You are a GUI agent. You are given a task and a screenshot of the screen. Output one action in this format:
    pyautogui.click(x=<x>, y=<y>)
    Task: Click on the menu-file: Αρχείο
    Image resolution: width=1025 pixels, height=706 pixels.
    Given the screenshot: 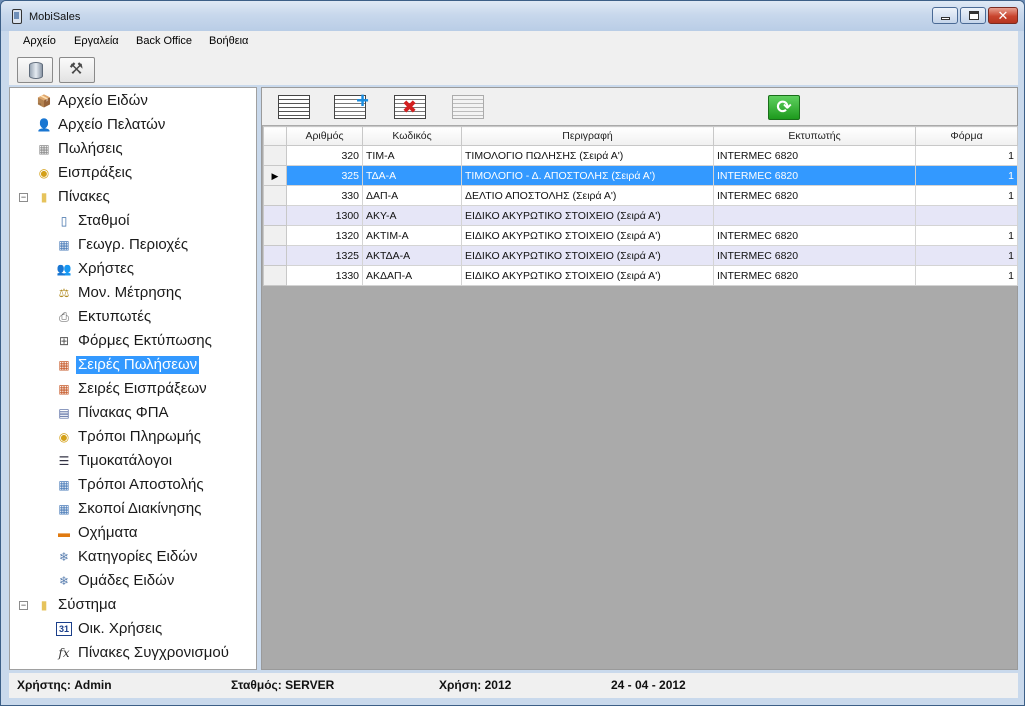 What is the action you would take?
    pyautogui.click(x=39, y=41)
    